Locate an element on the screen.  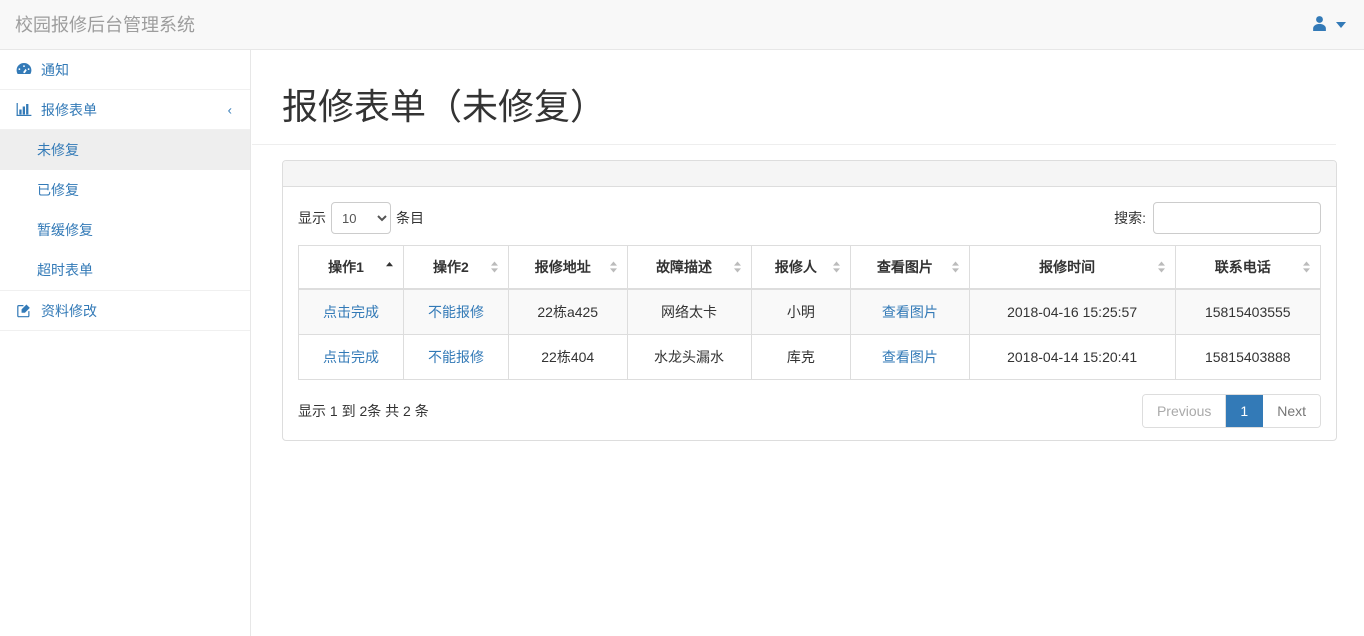
pagination-page-1: 1 is located at coordinates (1245, 411).